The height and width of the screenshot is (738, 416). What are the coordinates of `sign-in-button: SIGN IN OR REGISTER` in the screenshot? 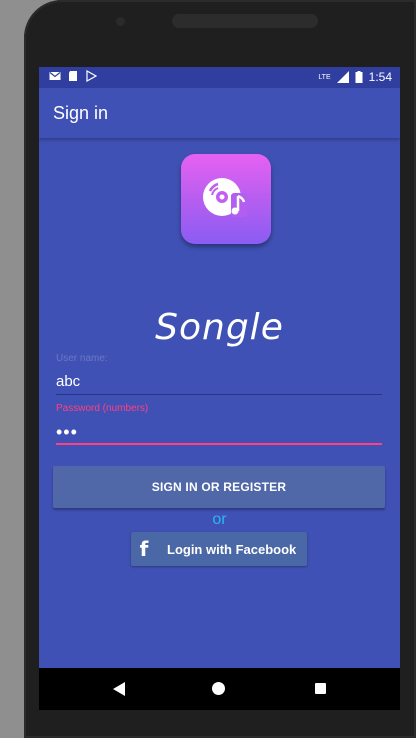 It's located at (219, 487).